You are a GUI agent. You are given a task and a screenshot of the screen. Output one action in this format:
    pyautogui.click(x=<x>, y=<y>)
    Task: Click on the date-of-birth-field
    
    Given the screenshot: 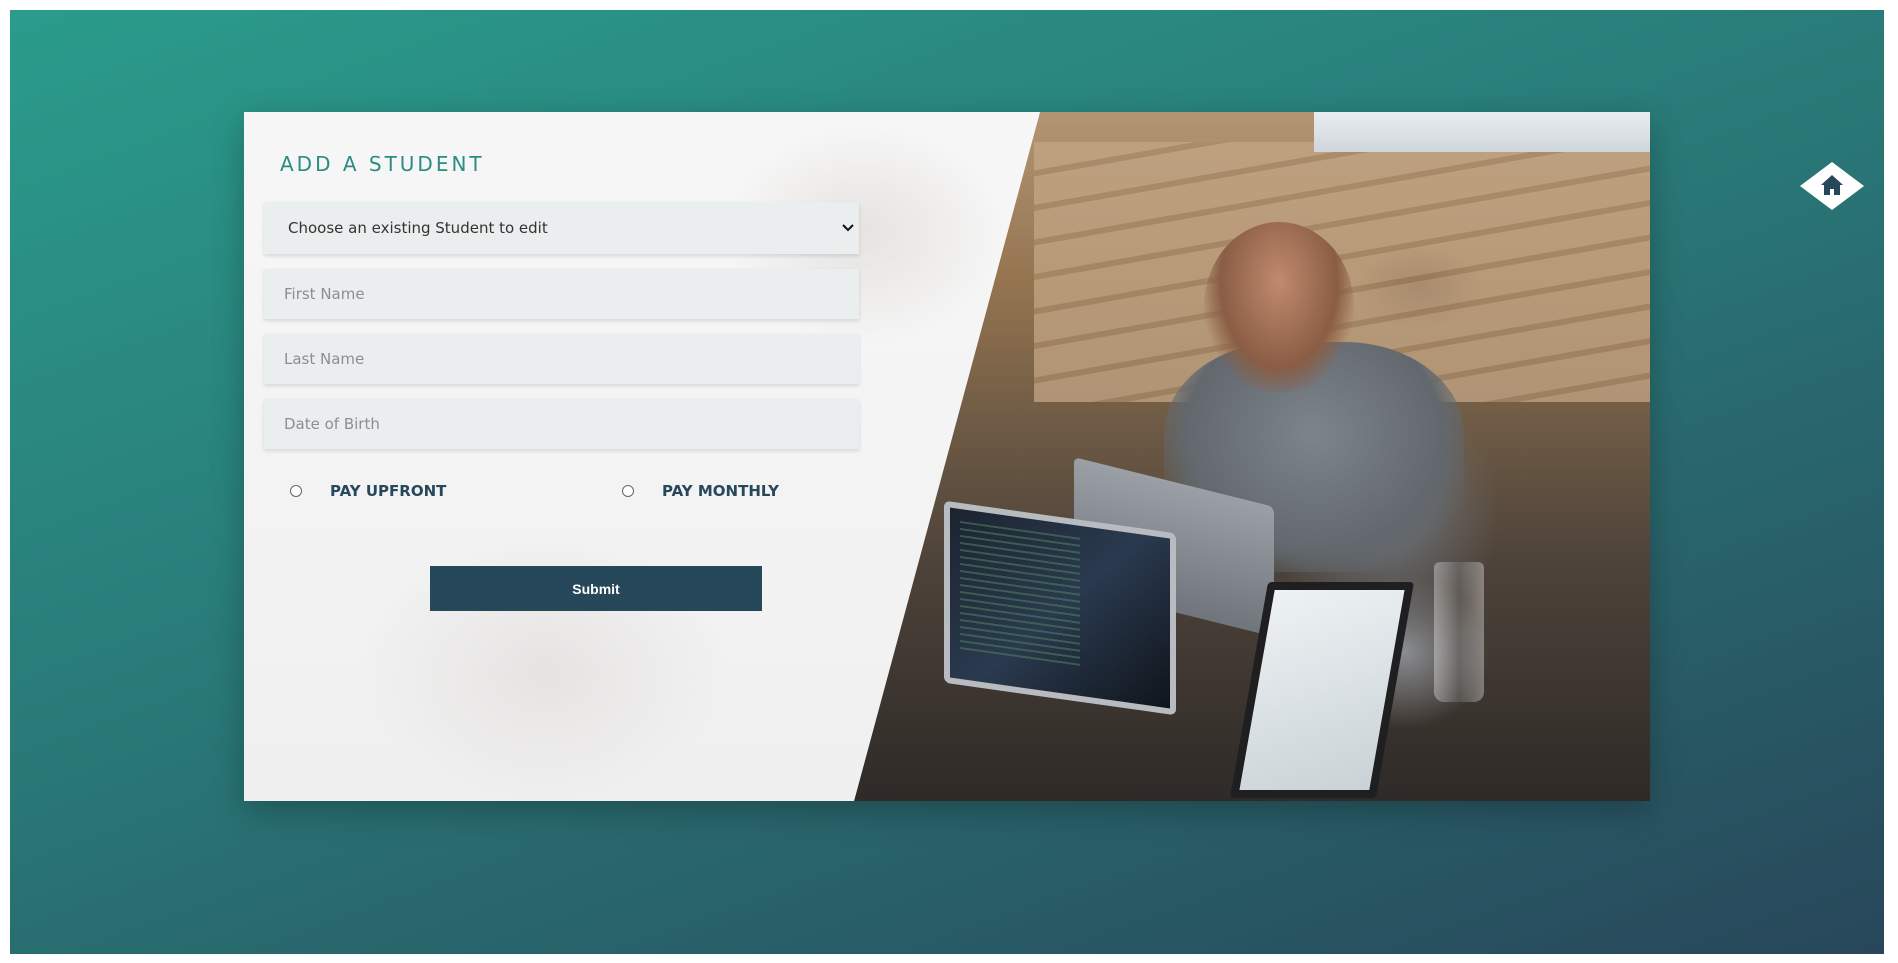 What is the action you would take?
    pyautogui.click(x=561, y=424)
    